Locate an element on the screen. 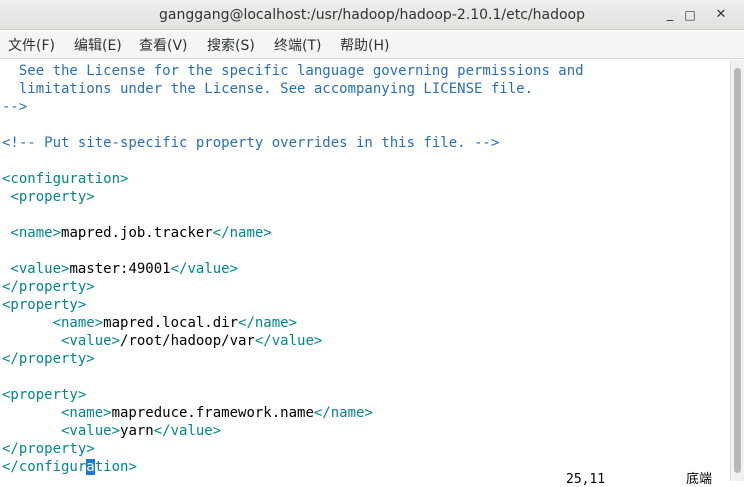  menu-help: 帮助(H) is located at coordinates (364, 45).